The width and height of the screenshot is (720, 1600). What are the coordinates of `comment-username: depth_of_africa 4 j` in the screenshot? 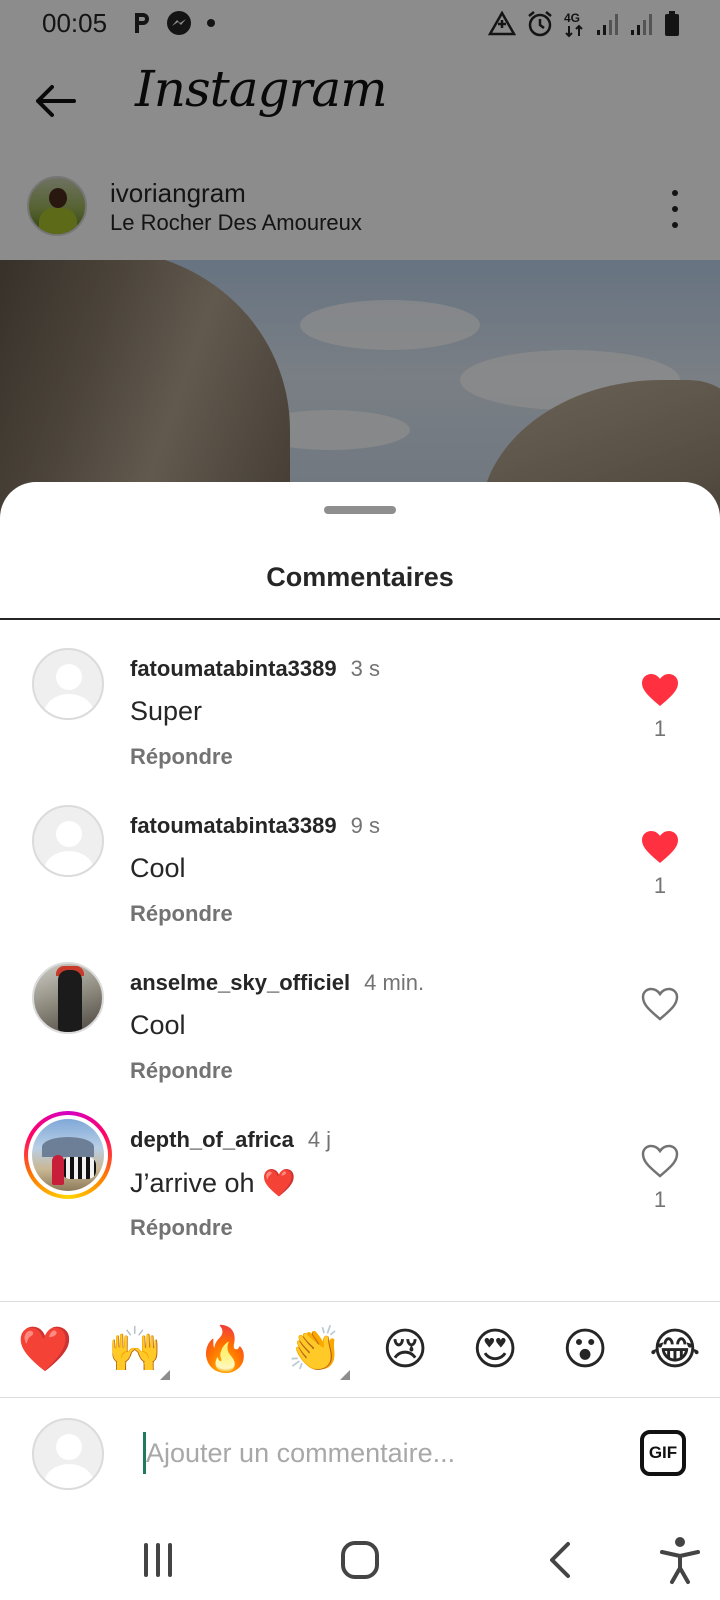 It's located at (230, 1140).